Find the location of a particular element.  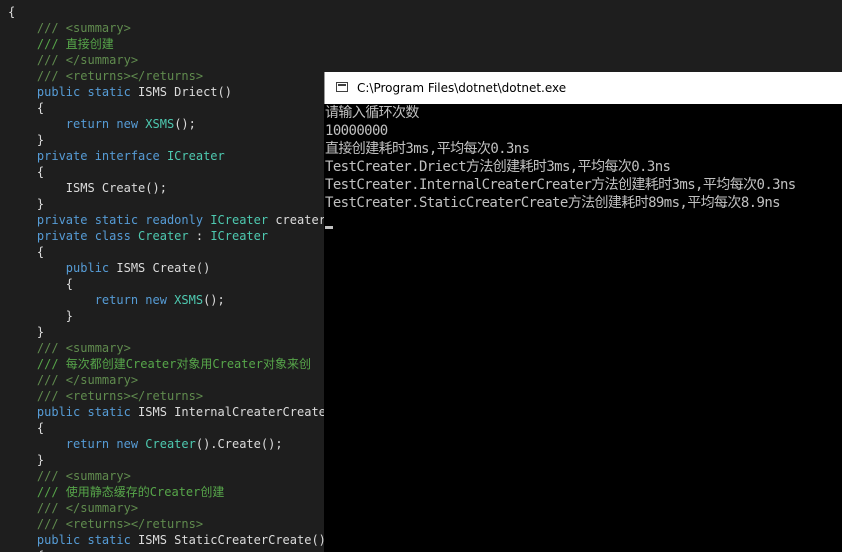

console-titlebar: C:\Program Files\dotnet\dotnet.exe is located at coordinates (583, 88).